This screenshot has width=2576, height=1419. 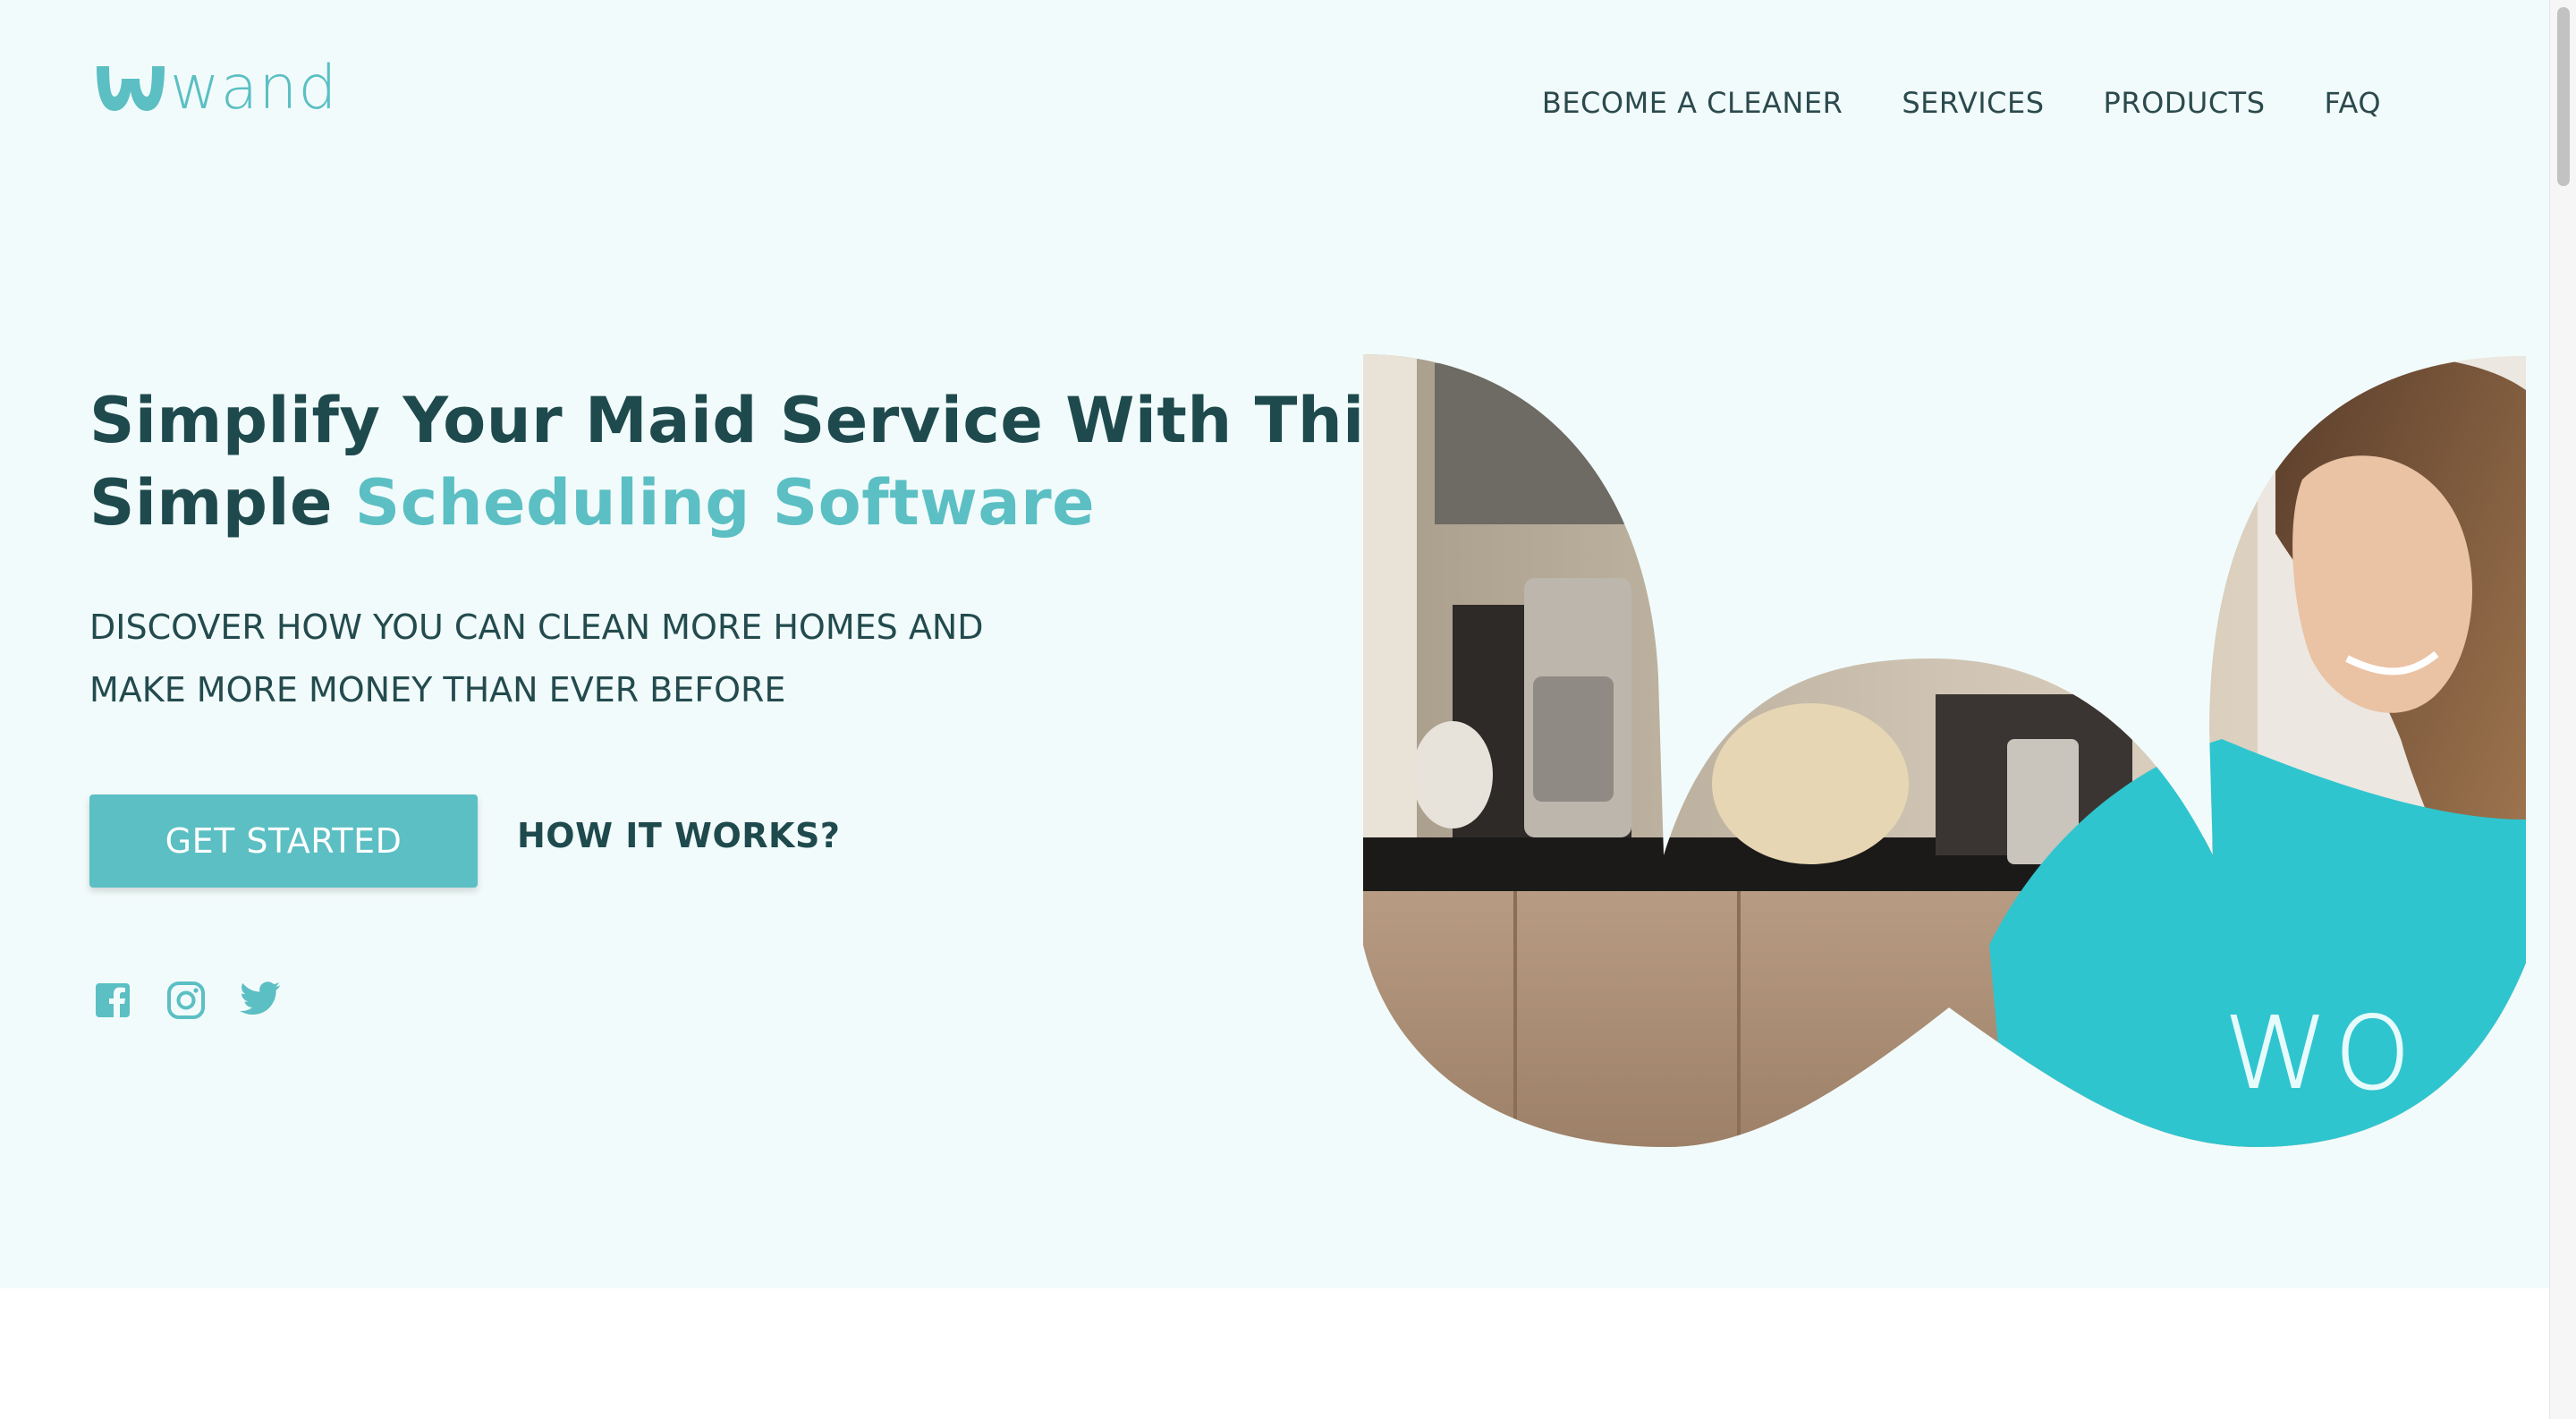 I want to click on scrollbar-thumb, so click(x=2563, y=96).